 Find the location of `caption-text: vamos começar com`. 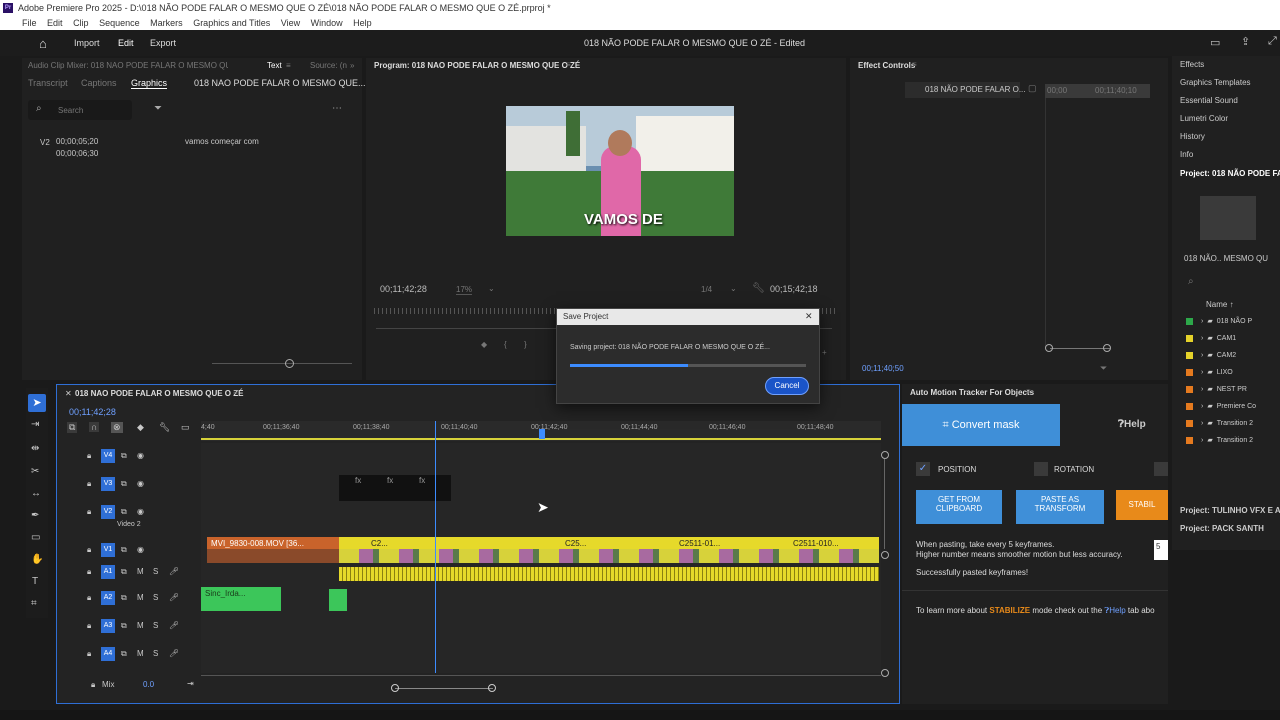

caption-text: vamos começar com is located at coordinates (222, 141).